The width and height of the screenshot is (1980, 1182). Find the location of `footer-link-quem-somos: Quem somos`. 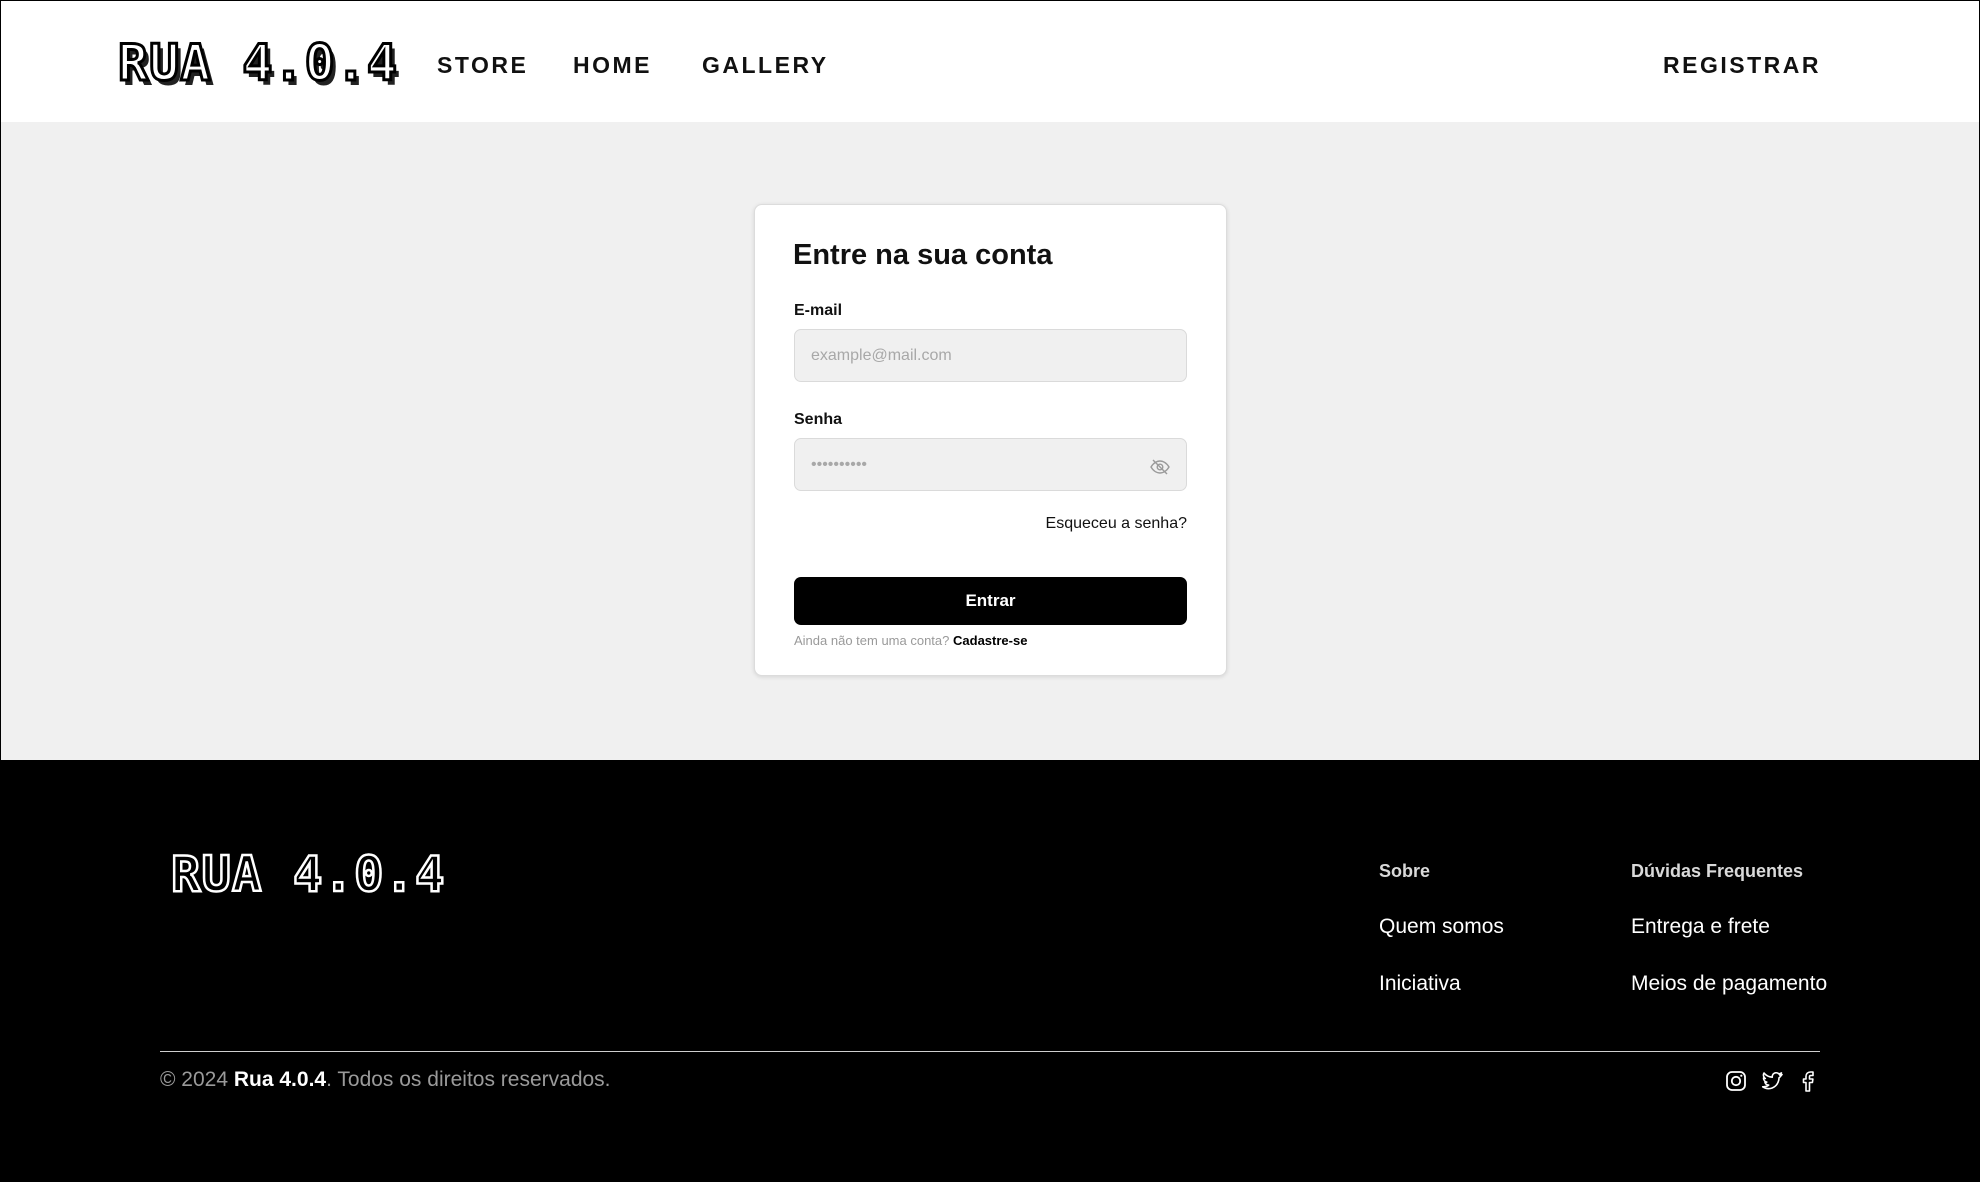

footer-link-quem-somos: Quem somos is located at coordinates (1441, 927).